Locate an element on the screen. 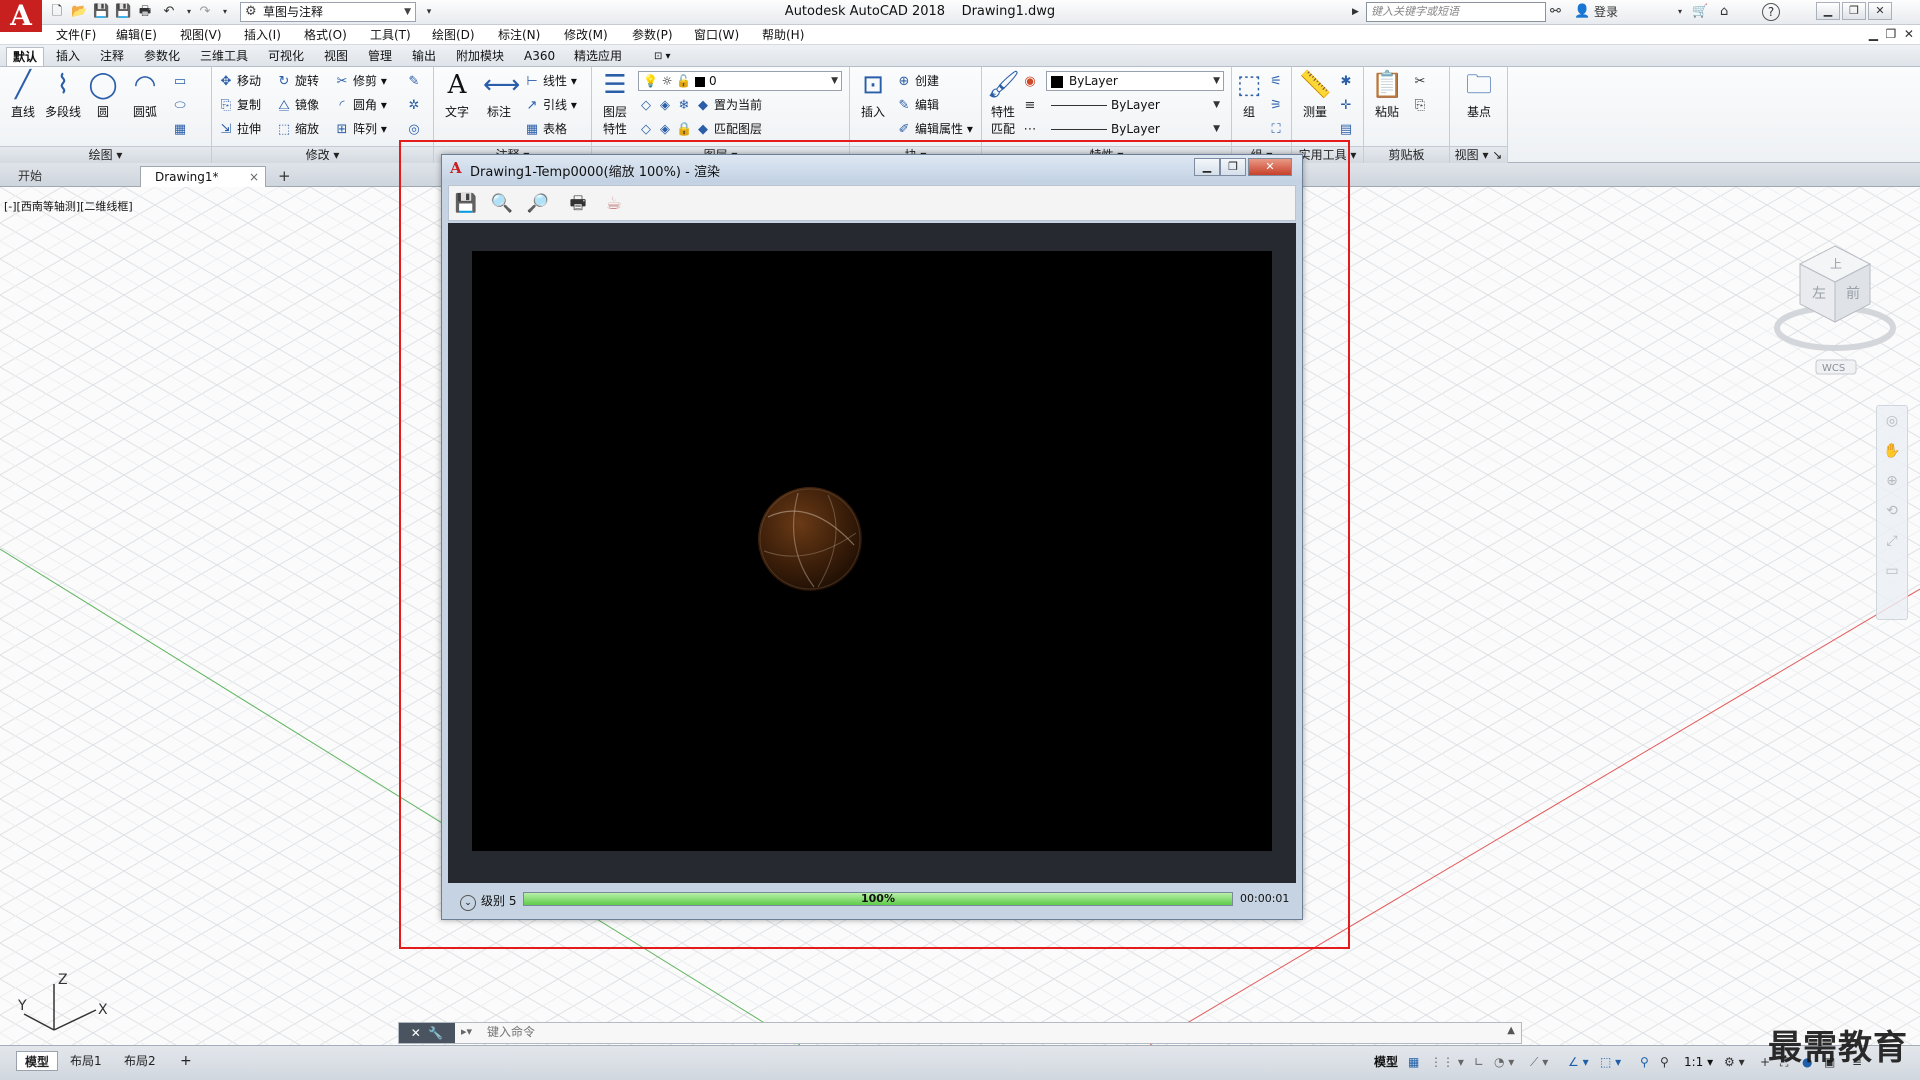 This screenshot has width=1920, height=1080. model-space-button: 模型 is located at coordinates (1386, 1062).